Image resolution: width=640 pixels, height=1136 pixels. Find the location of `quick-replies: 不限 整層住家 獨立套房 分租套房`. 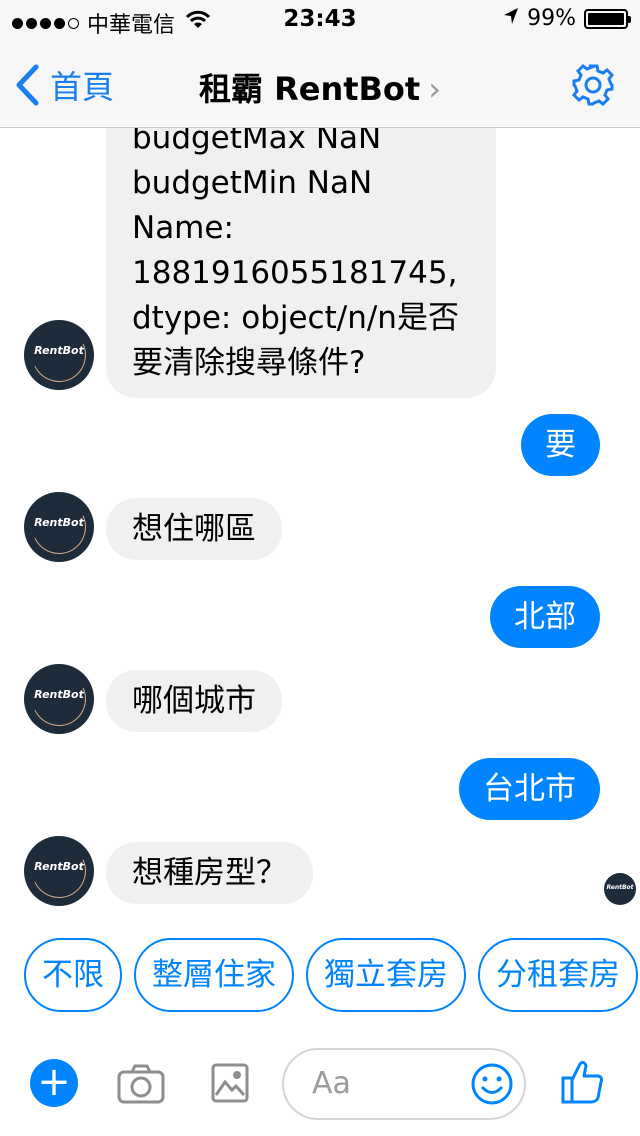

quick-replies: 不限 整層住家 獨立套房 分租套房 is located at coordinates (331, 975).